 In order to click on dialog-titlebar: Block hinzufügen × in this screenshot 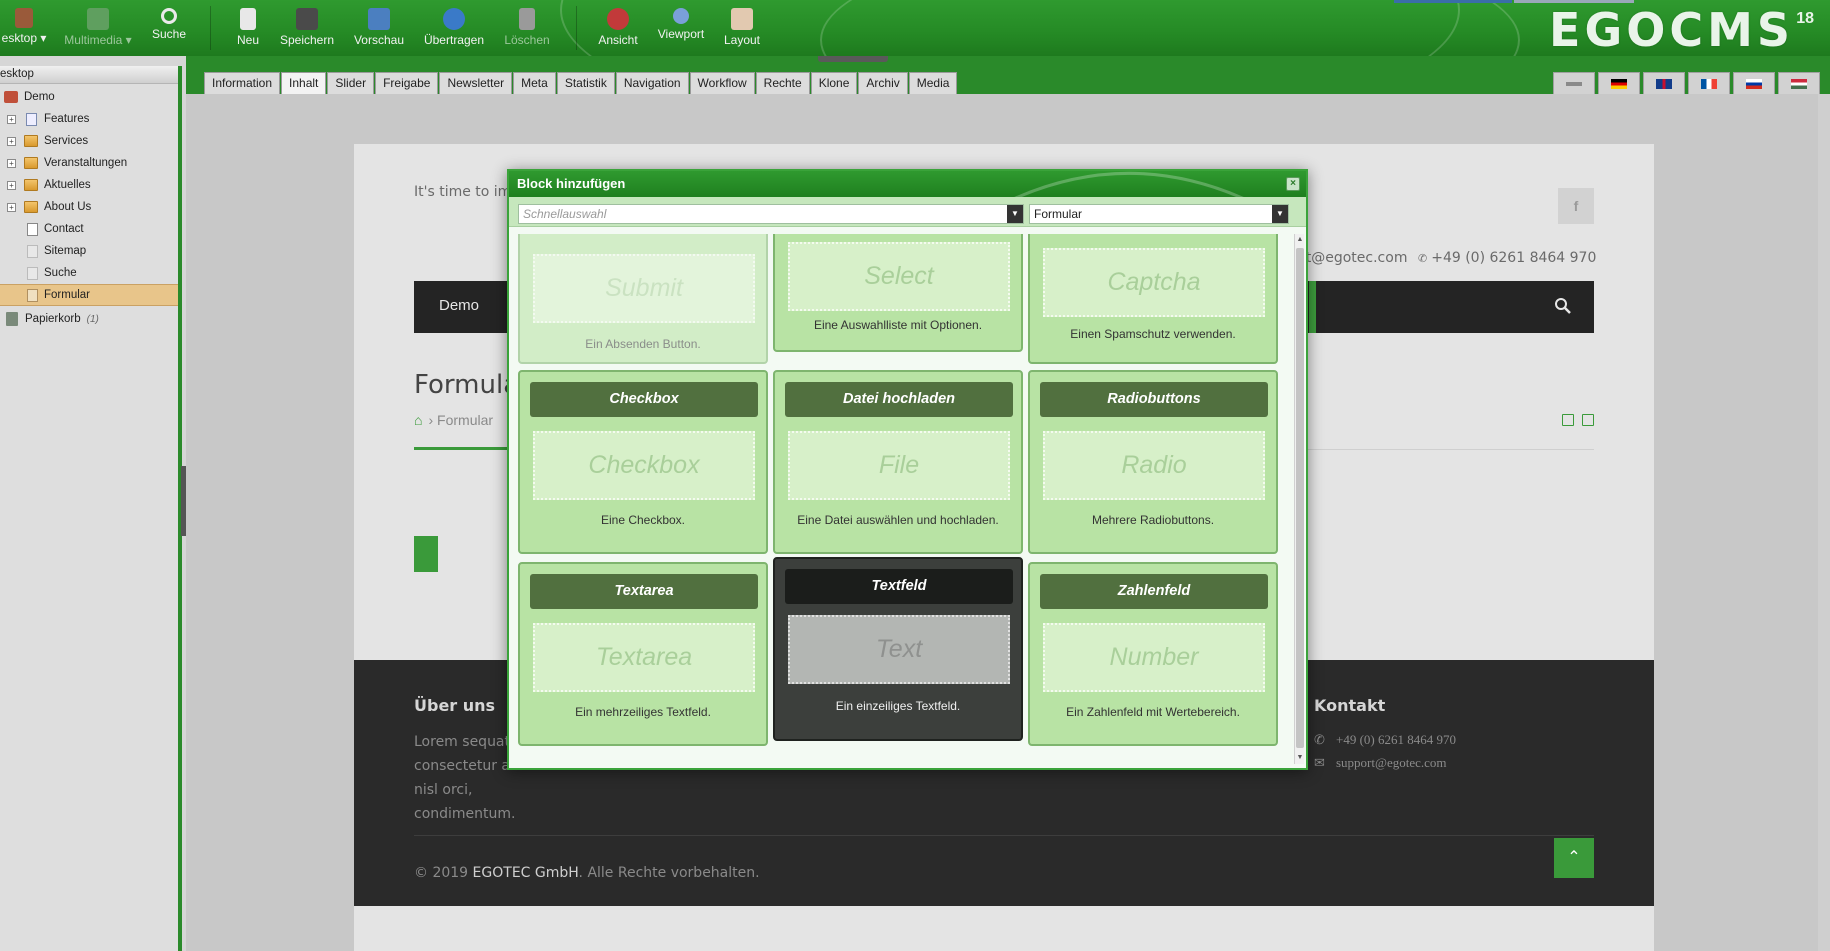, I will do `click(907, 184)`.